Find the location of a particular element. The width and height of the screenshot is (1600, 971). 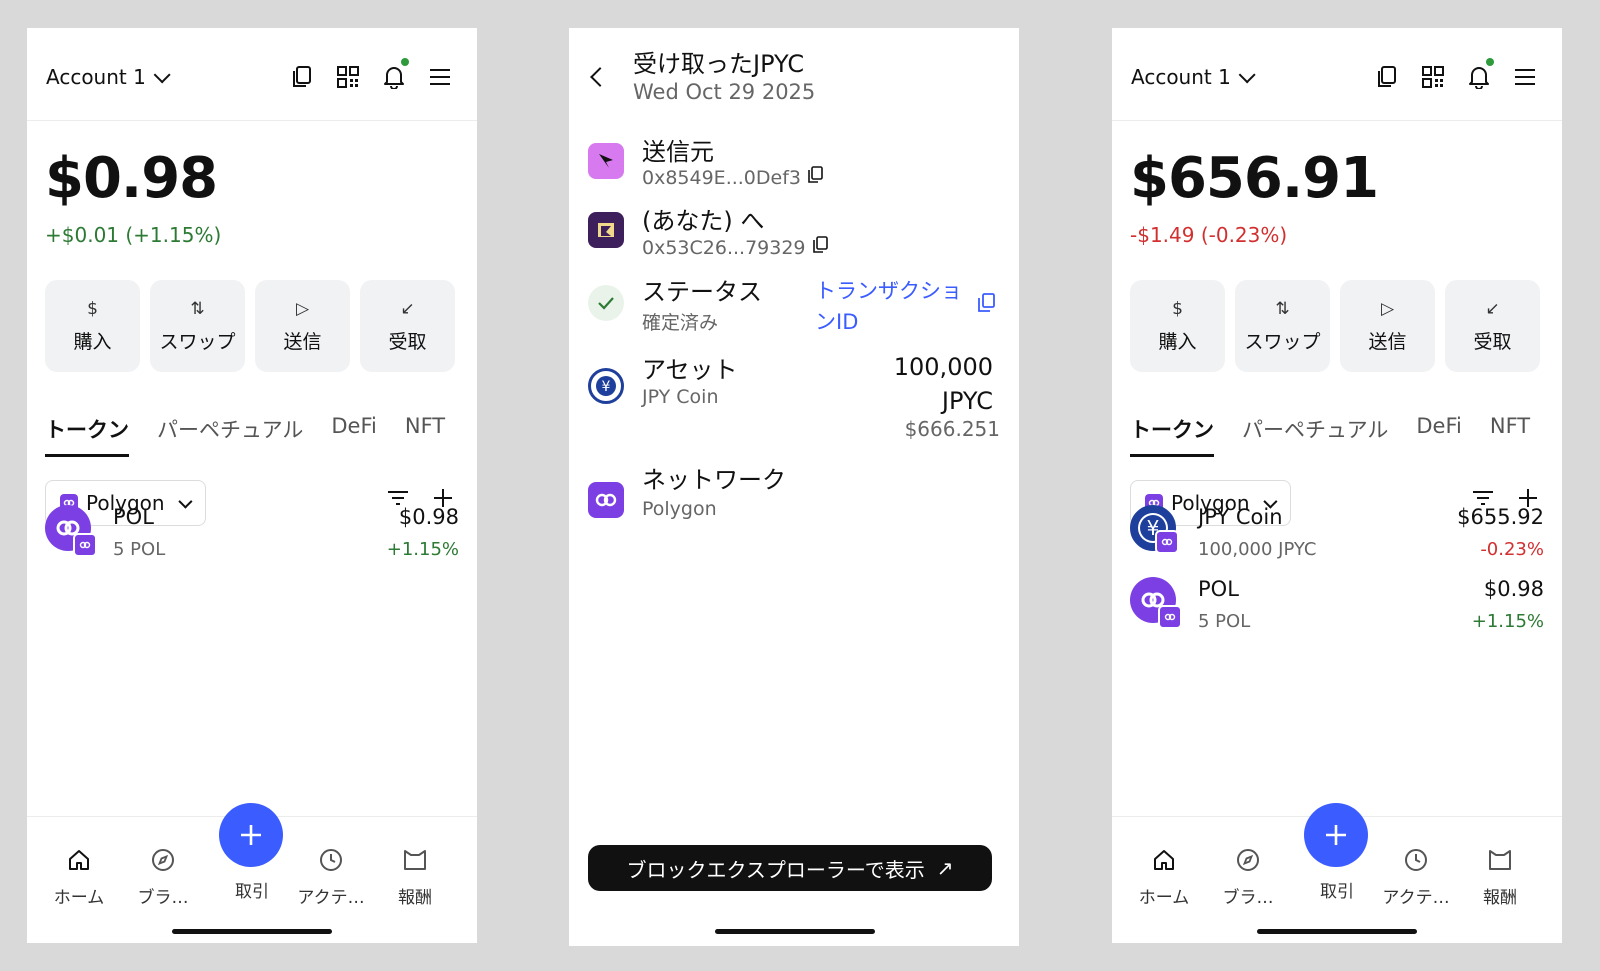

token-amount: 100,000 JPYC is located at coordinates (1257, 549).